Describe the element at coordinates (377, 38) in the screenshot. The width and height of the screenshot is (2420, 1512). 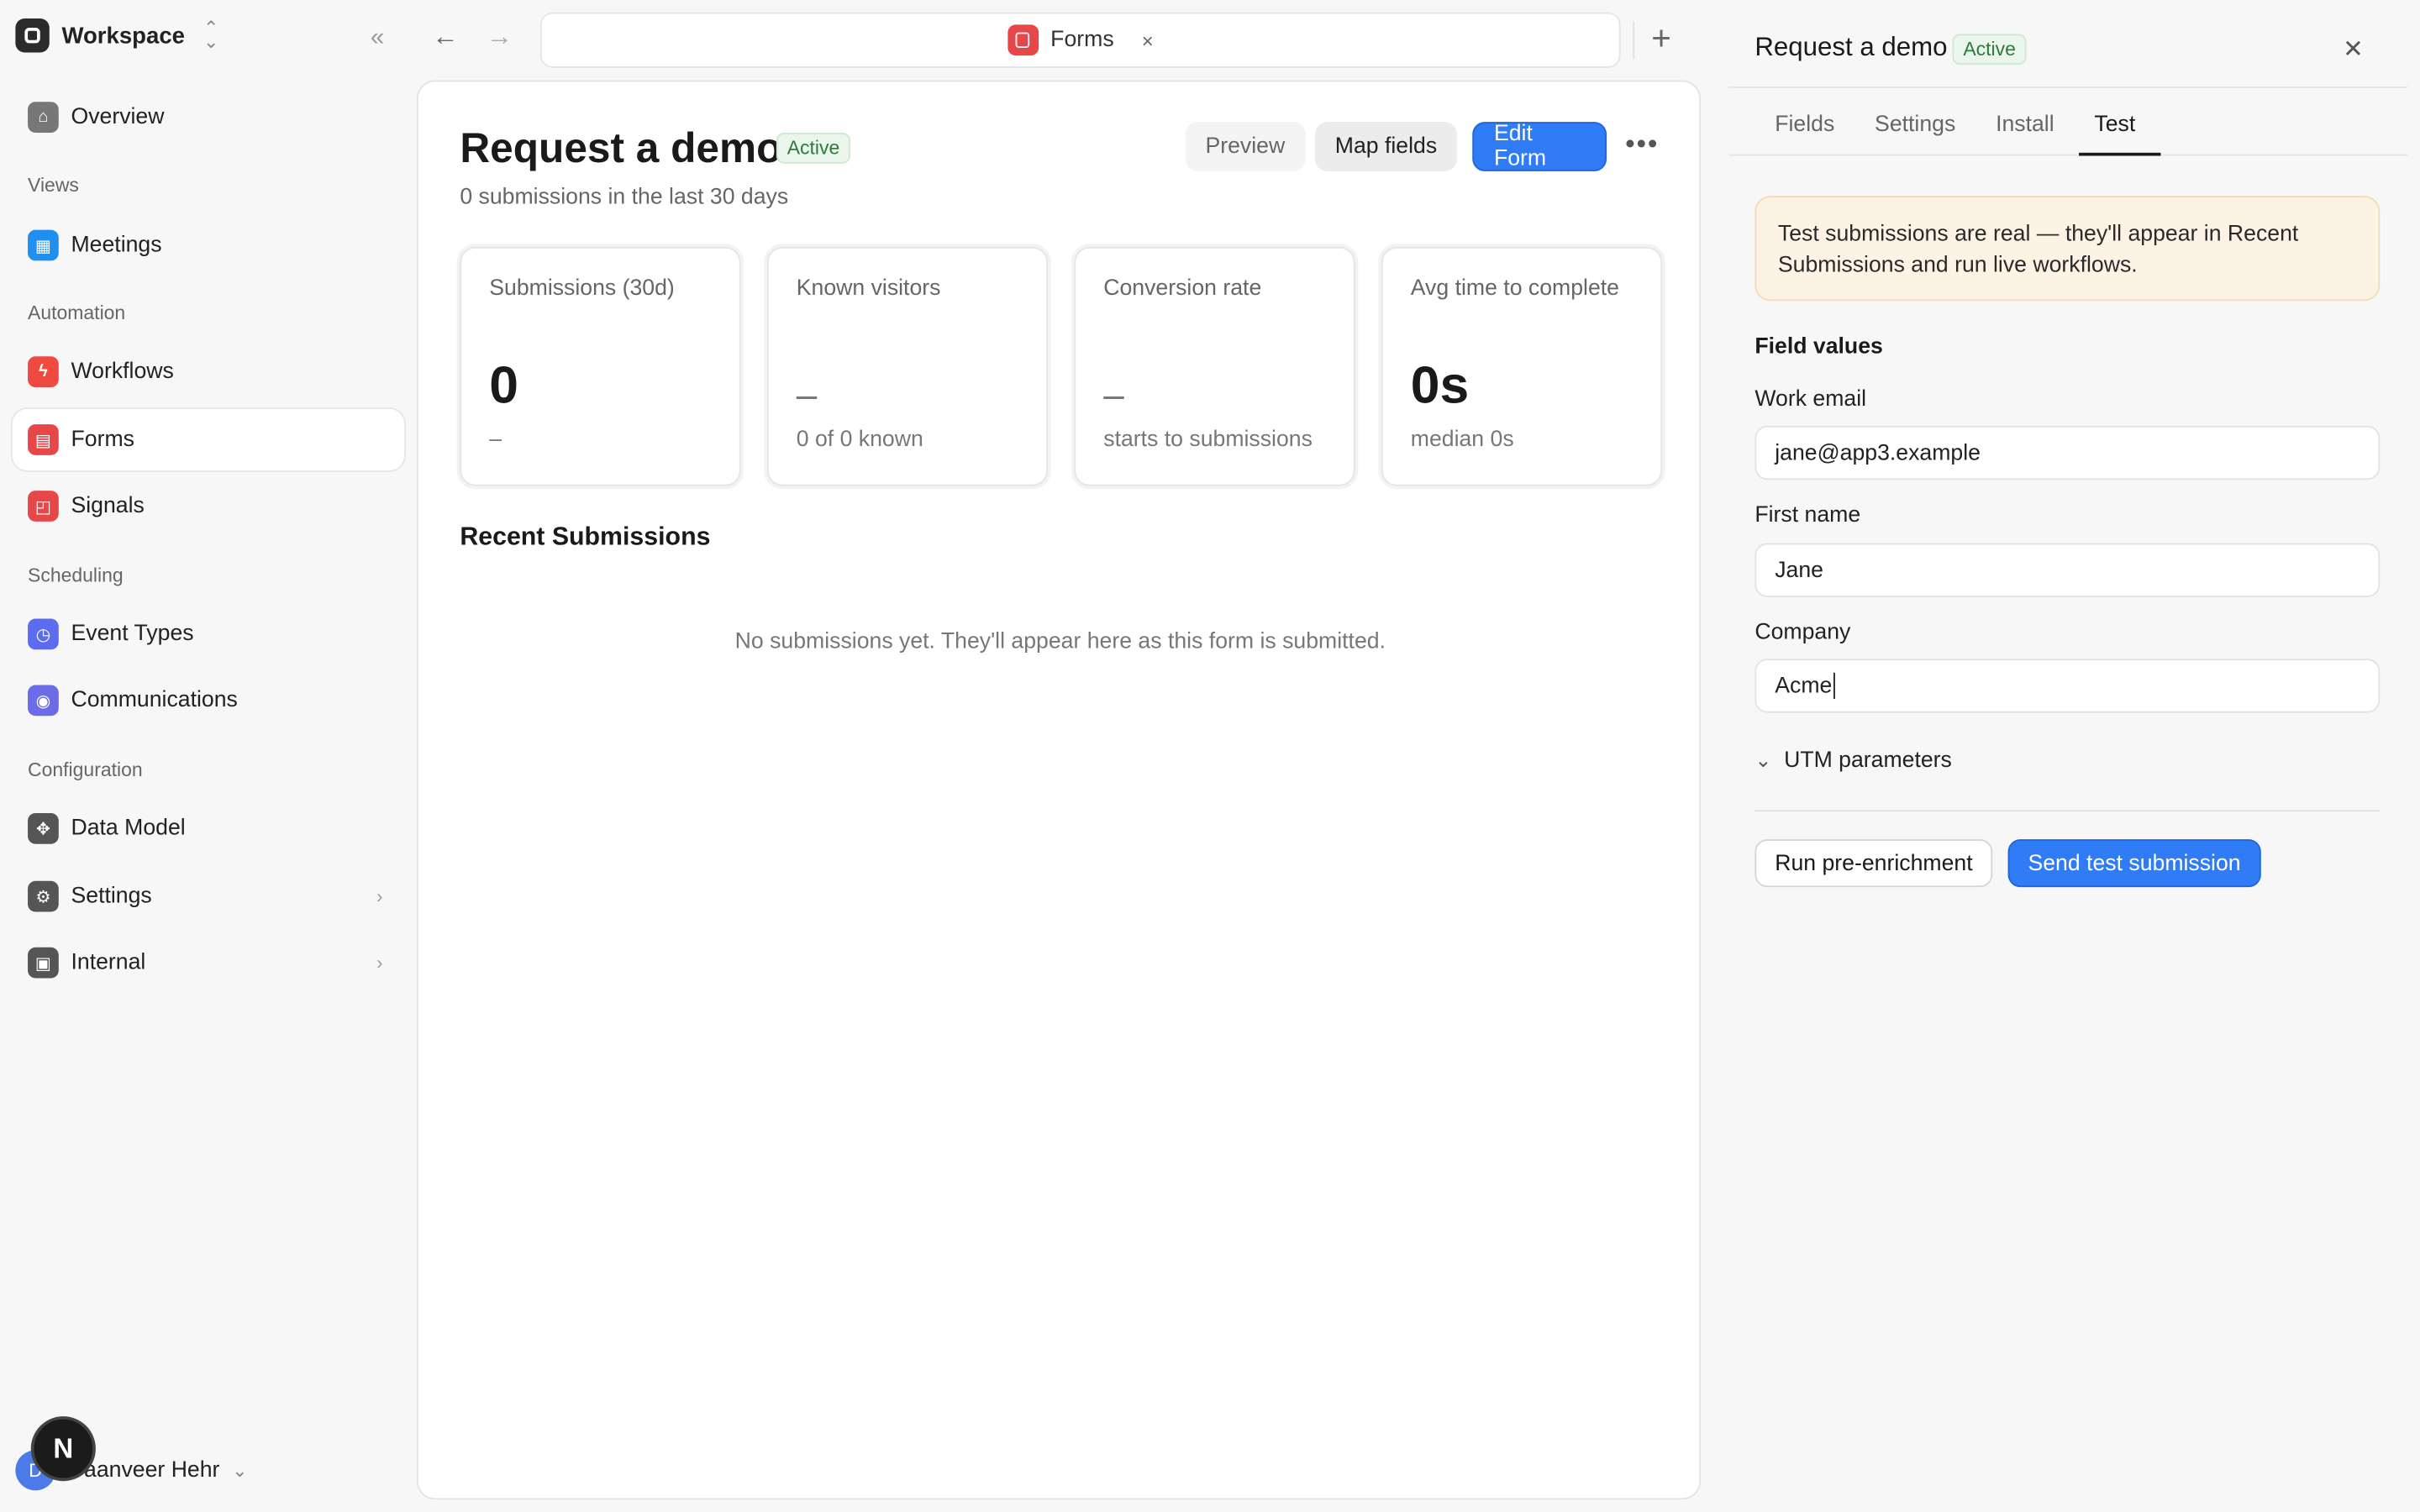
I see `collapse-sidebar-icon: «` at that location.